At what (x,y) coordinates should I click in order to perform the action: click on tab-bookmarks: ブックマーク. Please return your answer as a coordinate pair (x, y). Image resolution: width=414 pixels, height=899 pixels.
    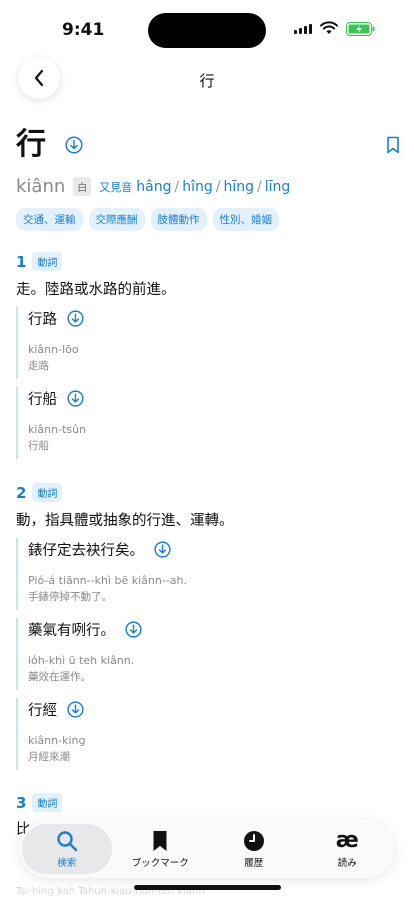
    Looking at the image, I should click on (160, 849).